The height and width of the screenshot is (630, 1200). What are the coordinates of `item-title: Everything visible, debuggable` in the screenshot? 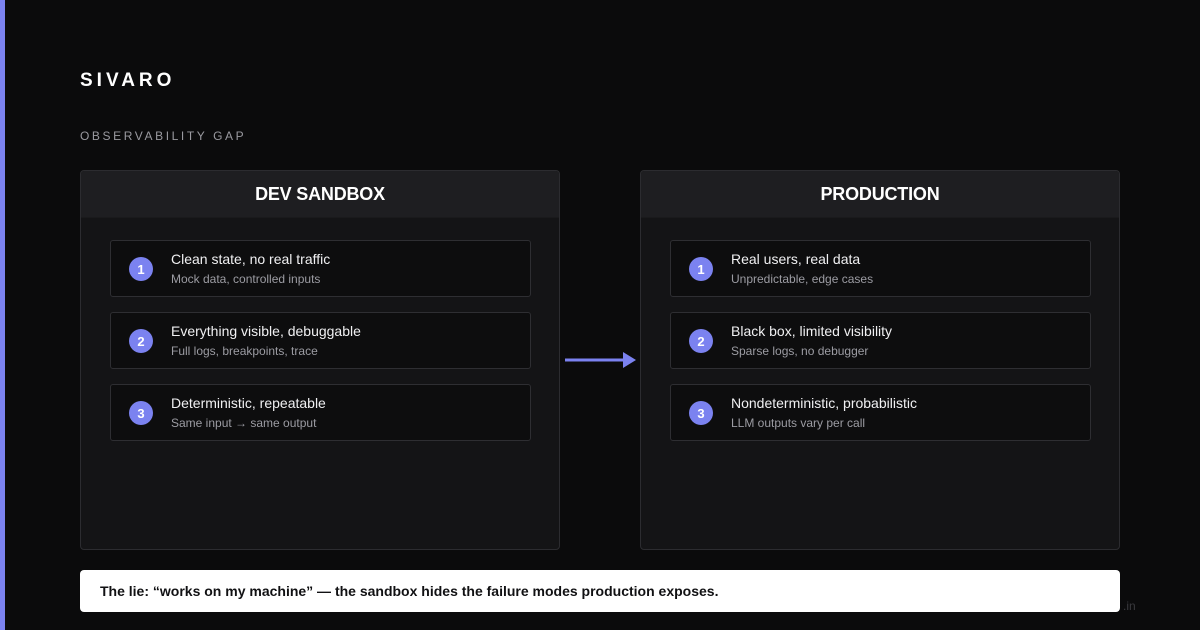 It's located at (266, 331).